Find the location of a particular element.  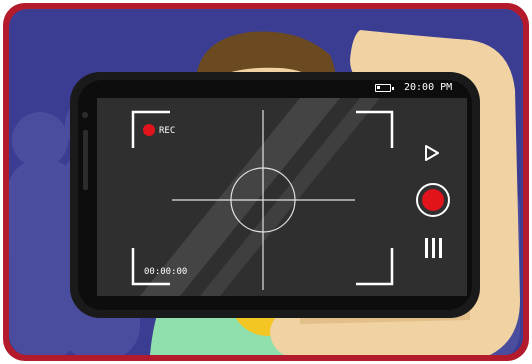

record-button-icon is located at coordinates (433, 200).